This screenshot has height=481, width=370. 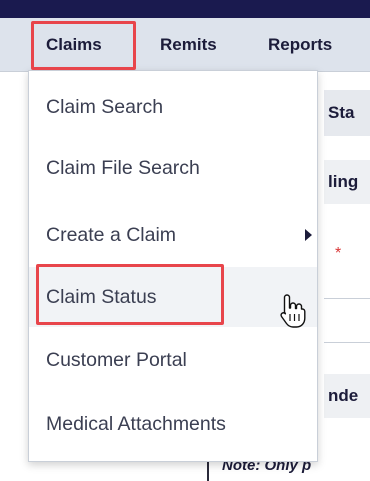 I want to click on menu-item-medical-attachments: Medical Attachments, so click(x=173, y=424).